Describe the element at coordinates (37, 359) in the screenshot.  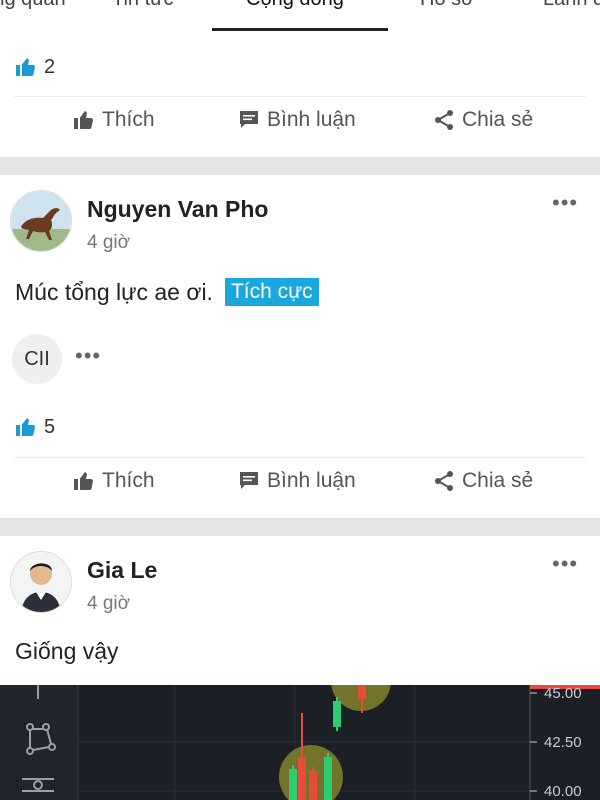
I see `ticker-chip: CII` at that location.